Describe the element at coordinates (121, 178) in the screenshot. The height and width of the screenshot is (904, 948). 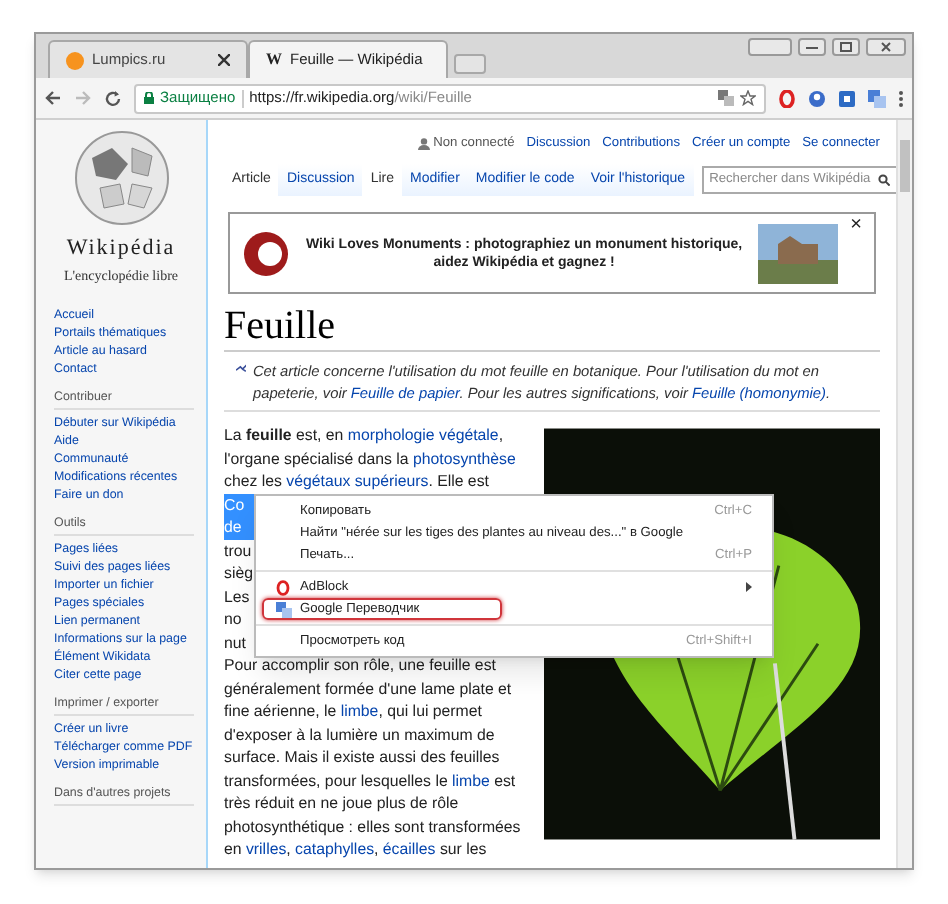
I see `globe-puzzle-logo` at that location.